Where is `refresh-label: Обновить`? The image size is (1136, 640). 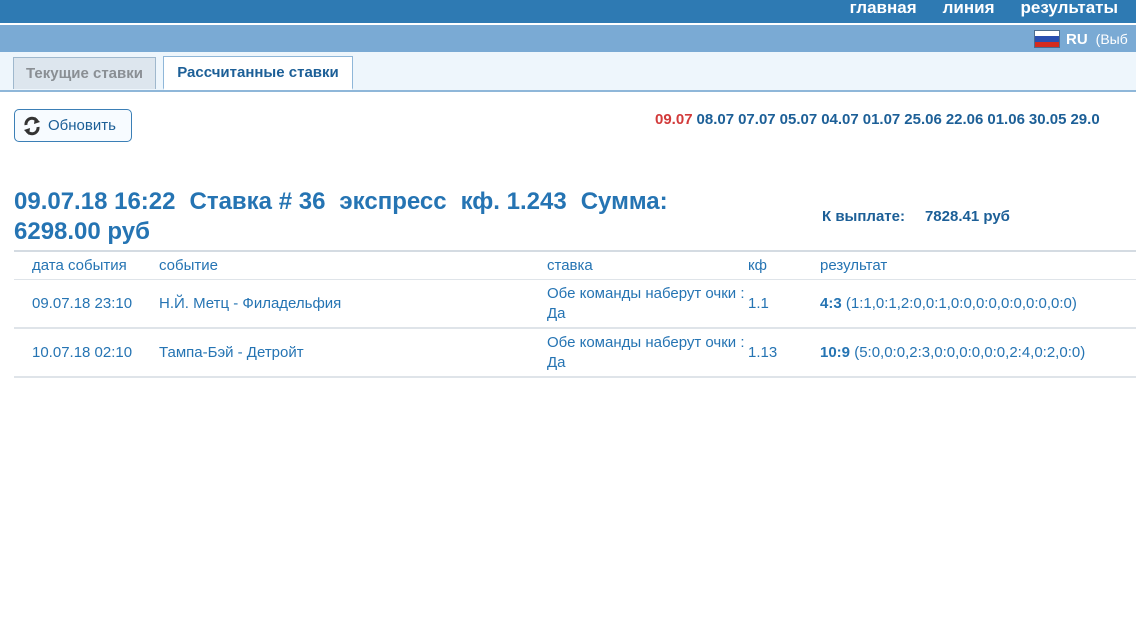
refresh-label: Обновить is located at coordinates (82, 125).